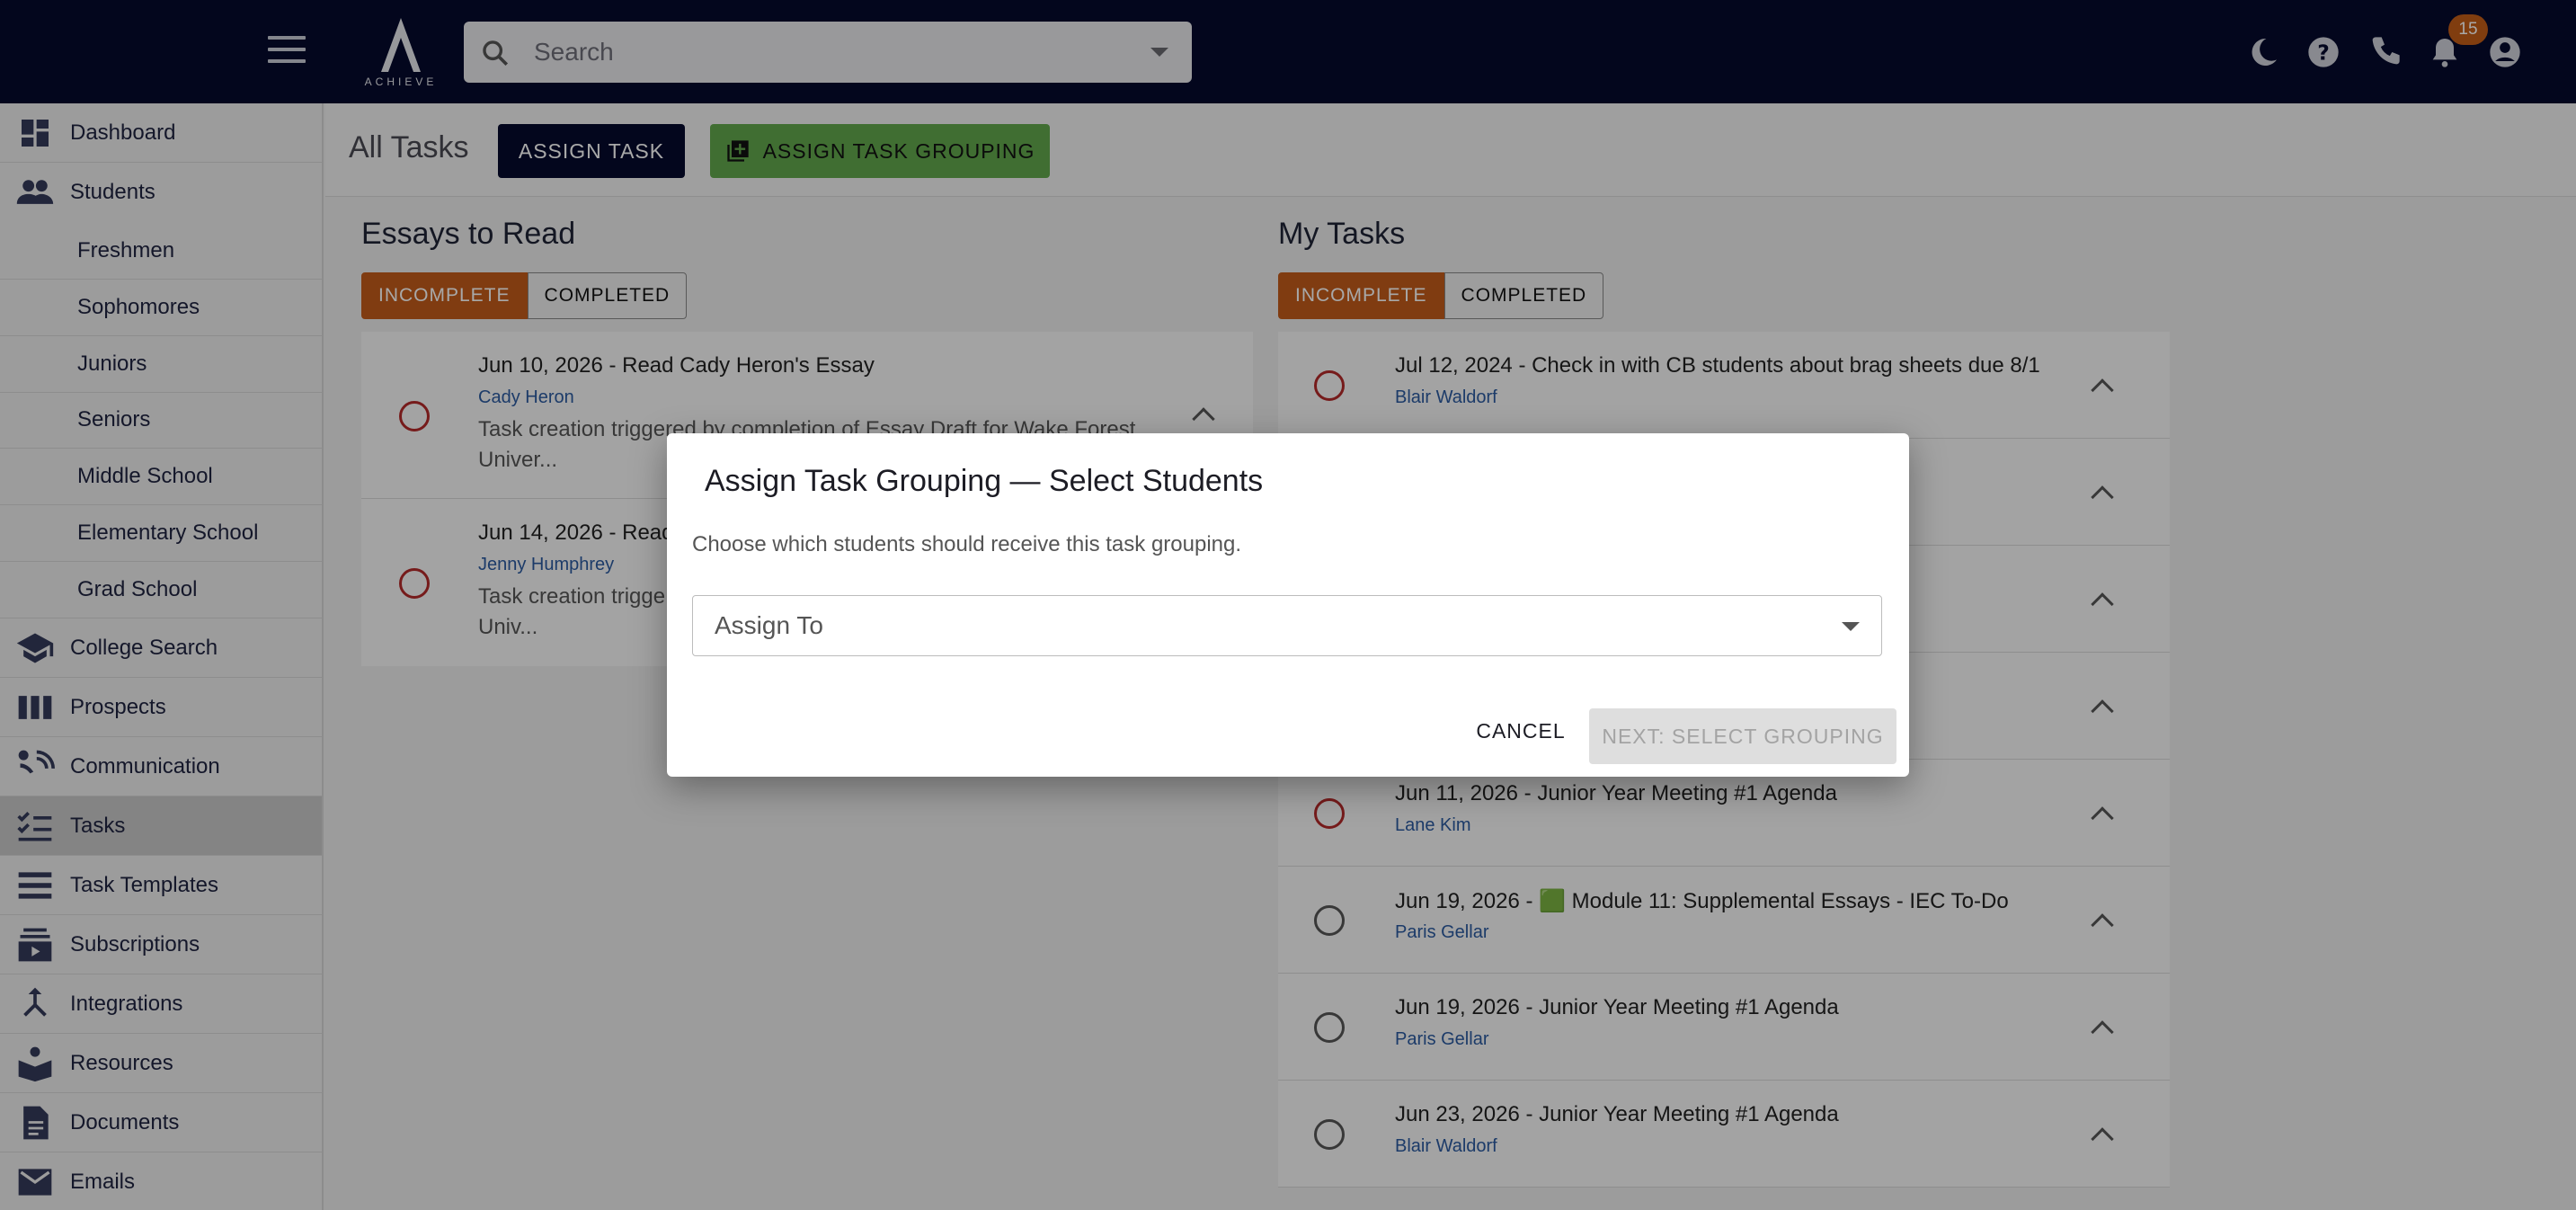 Image resolution: width=2576 pixels, height=1210 pixels. What do you see at coordinates (1742, 736) in the screenshot?
I see `next-select-grouping-button: NEXT: SELECT GROUPING` at bounding box center [1742, 736].